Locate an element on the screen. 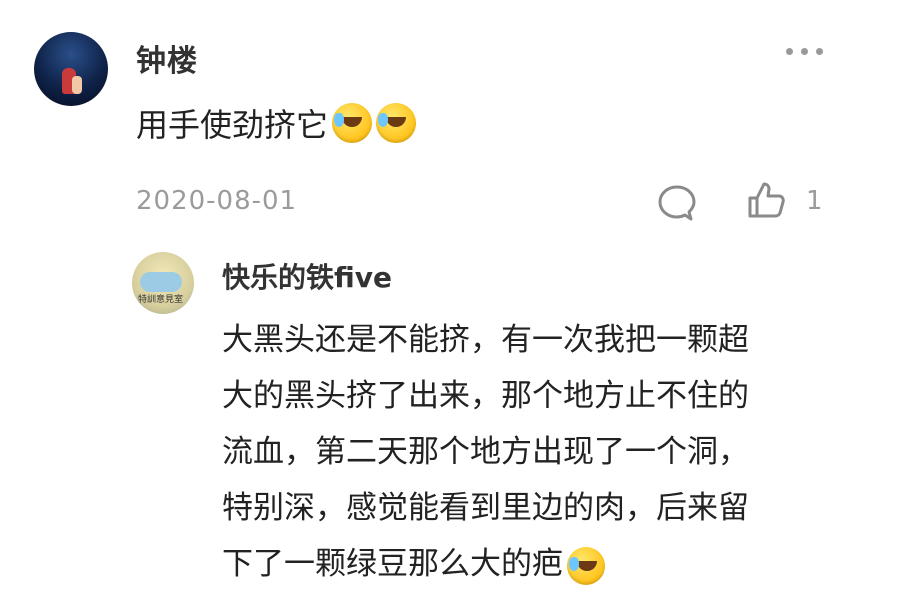 This screenshot has height=592, width=904. comment-text: 用手使劲挤它 is located at coordinates (232, 125).